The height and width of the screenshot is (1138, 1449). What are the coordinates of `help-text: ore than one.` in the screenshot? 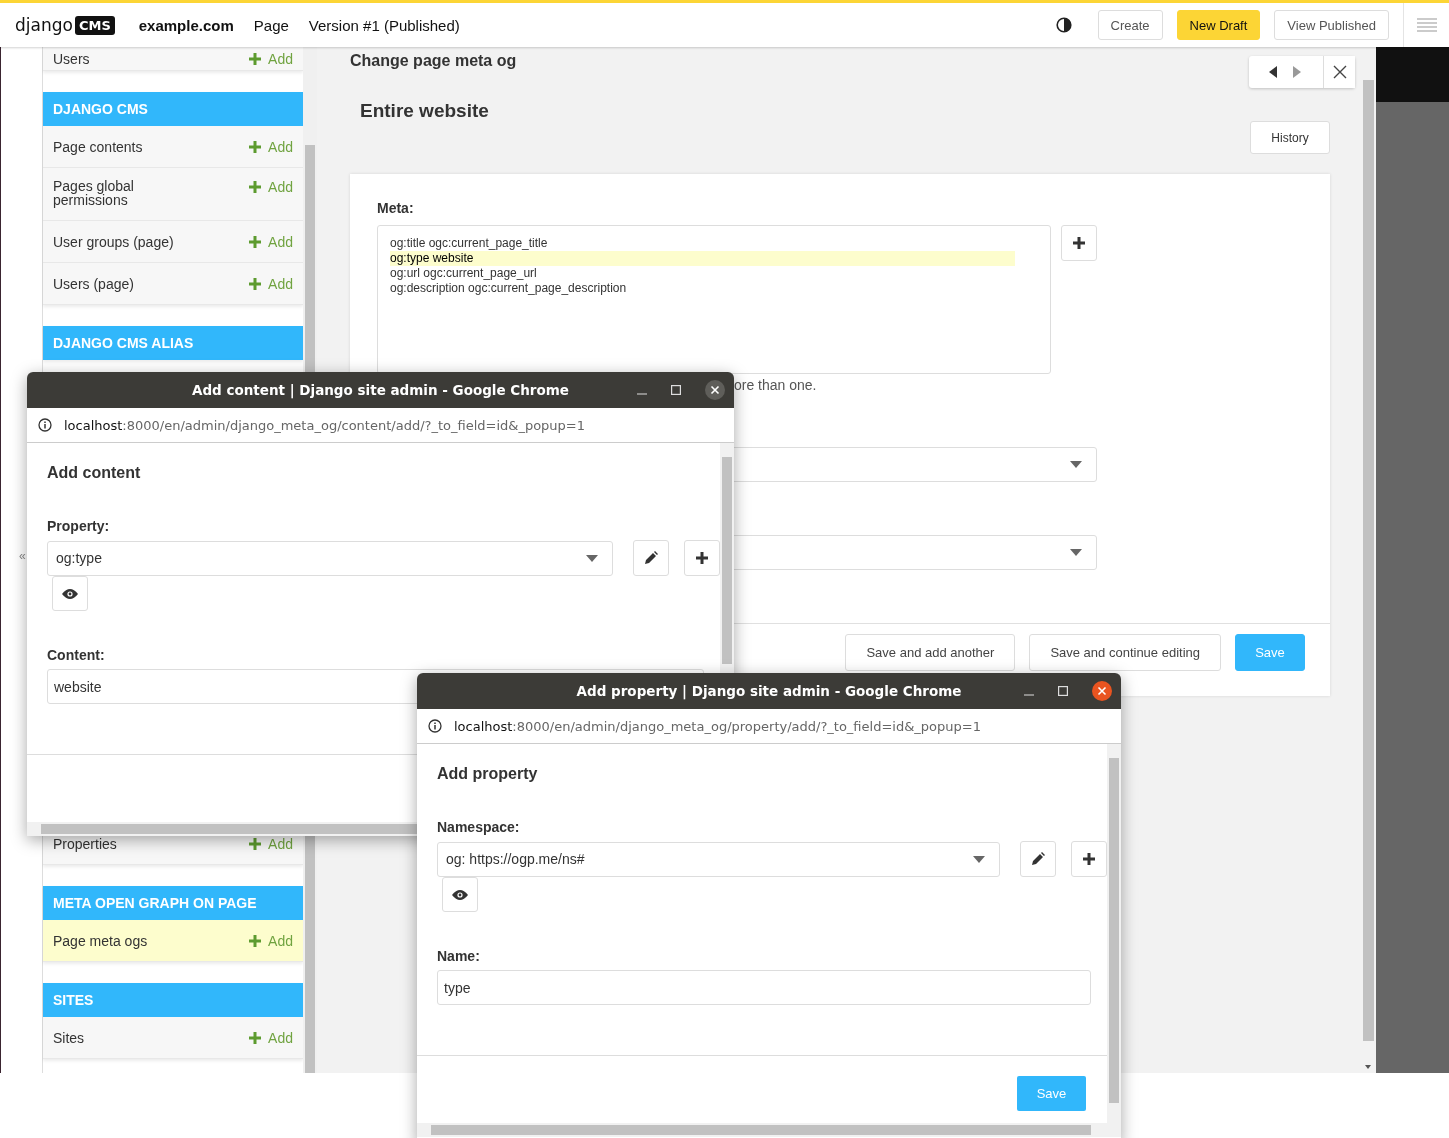 It's located at (776, 385).